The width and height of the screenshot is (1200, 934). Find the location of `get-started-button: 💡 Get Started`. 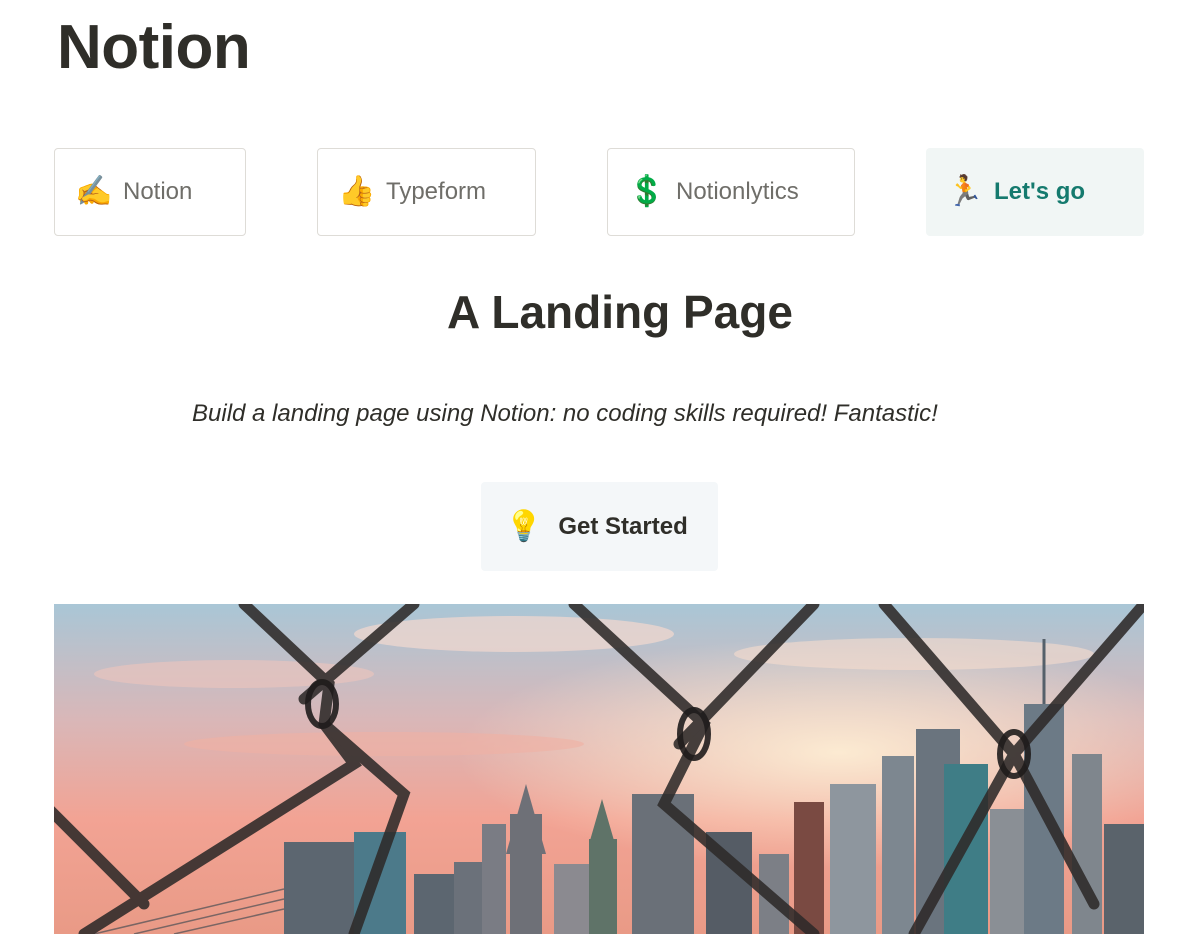

get-started-button: 💡 Get Started is located at coordinates (599, 526).